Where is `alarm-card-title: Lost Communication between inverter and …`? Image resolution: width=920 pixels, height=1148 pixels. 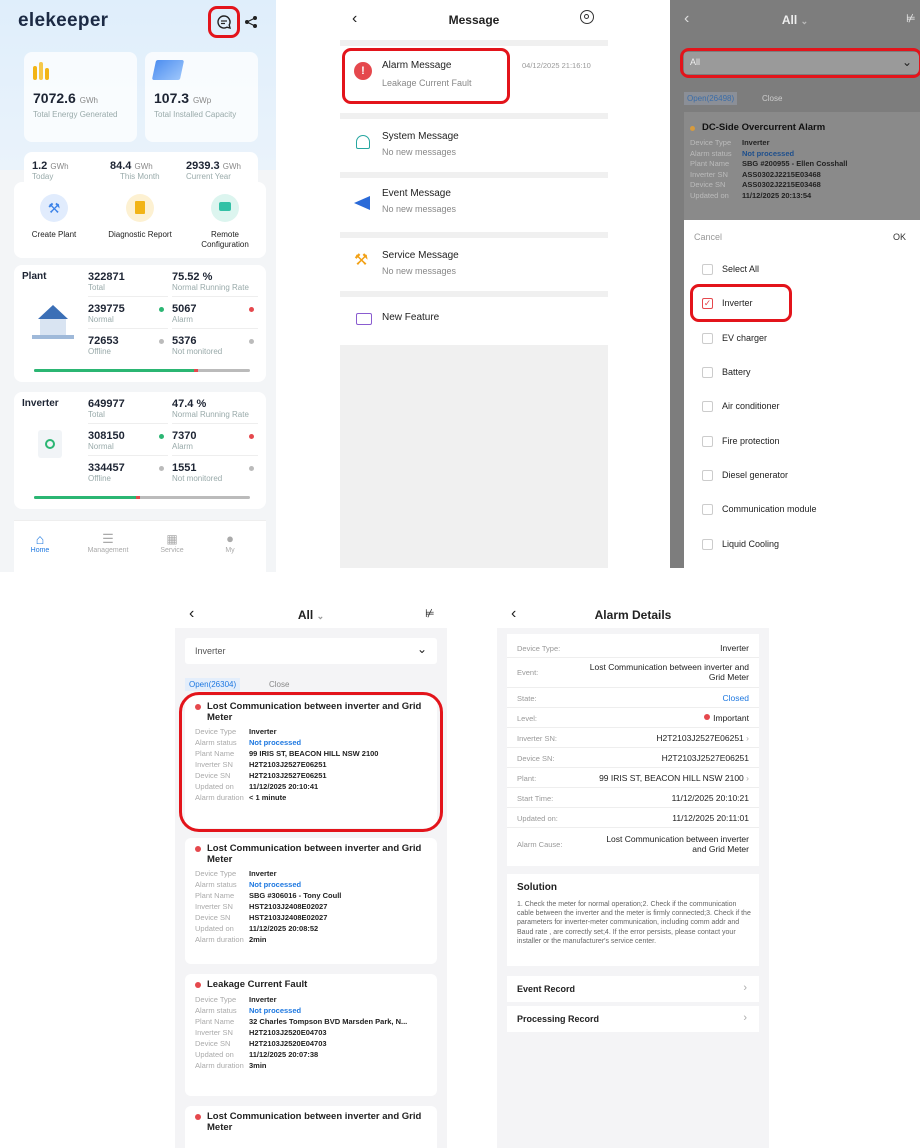
alarm-card-title: Lost Communication between inverter and … is located at coordinates (314, 1122).